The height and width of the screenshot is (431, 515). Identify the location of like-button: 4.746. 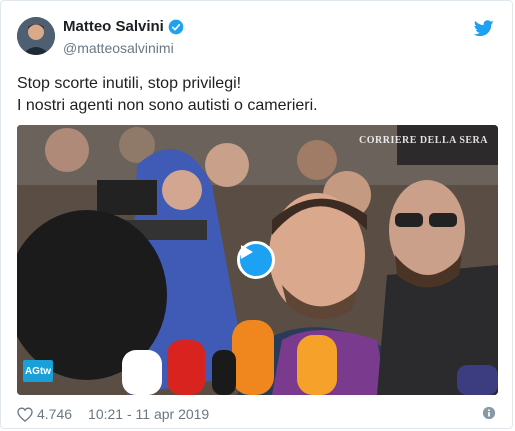
(44, 414).